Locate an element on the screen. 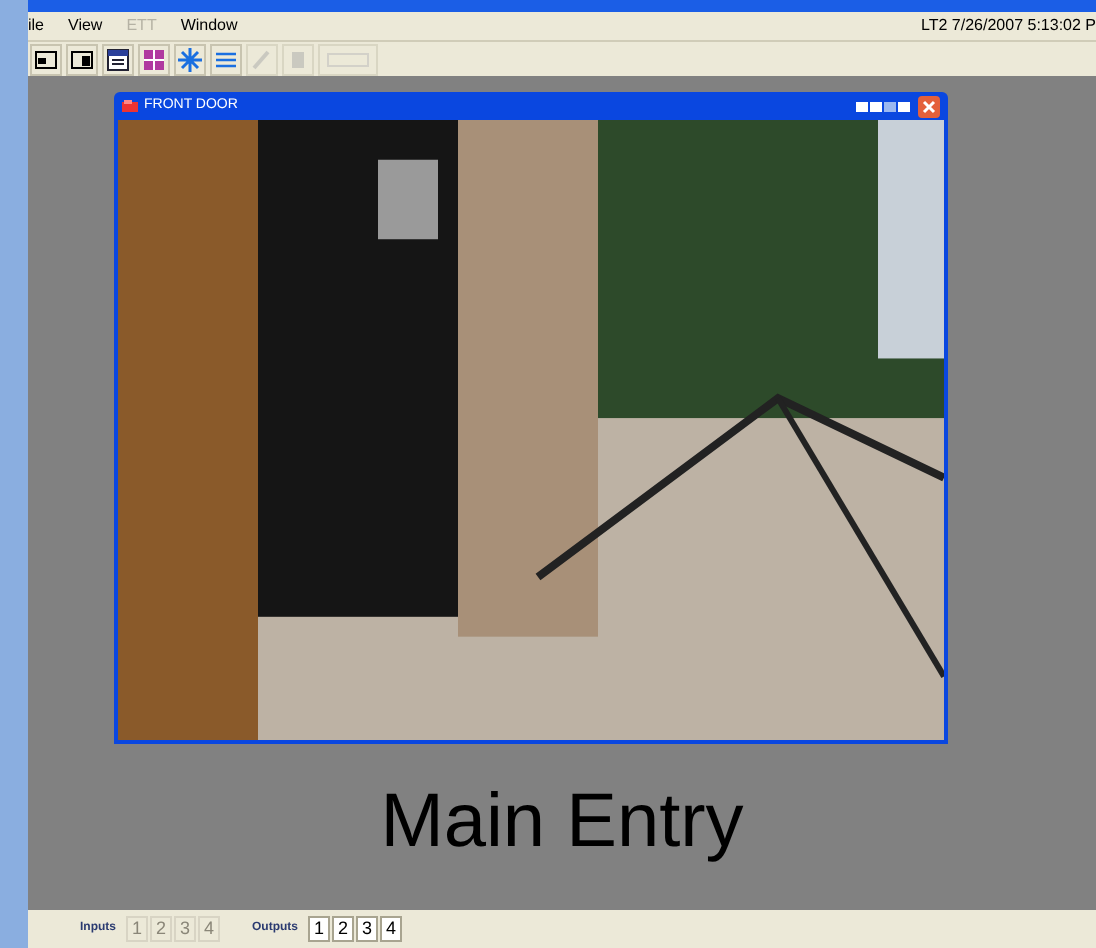 This screenshot has width=1096, height=948. close-button is located at coordinates (929, 106).